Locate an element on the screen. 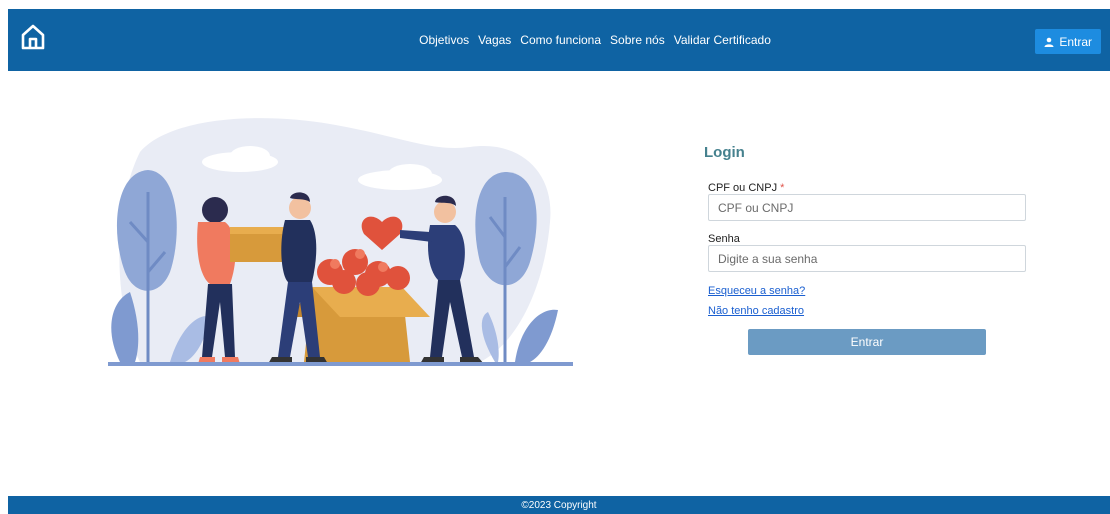 The height and width of the screenshot is (514, 1110). nav-link-sobre-nos: Sobre nós is located at coordinates (637, 40).